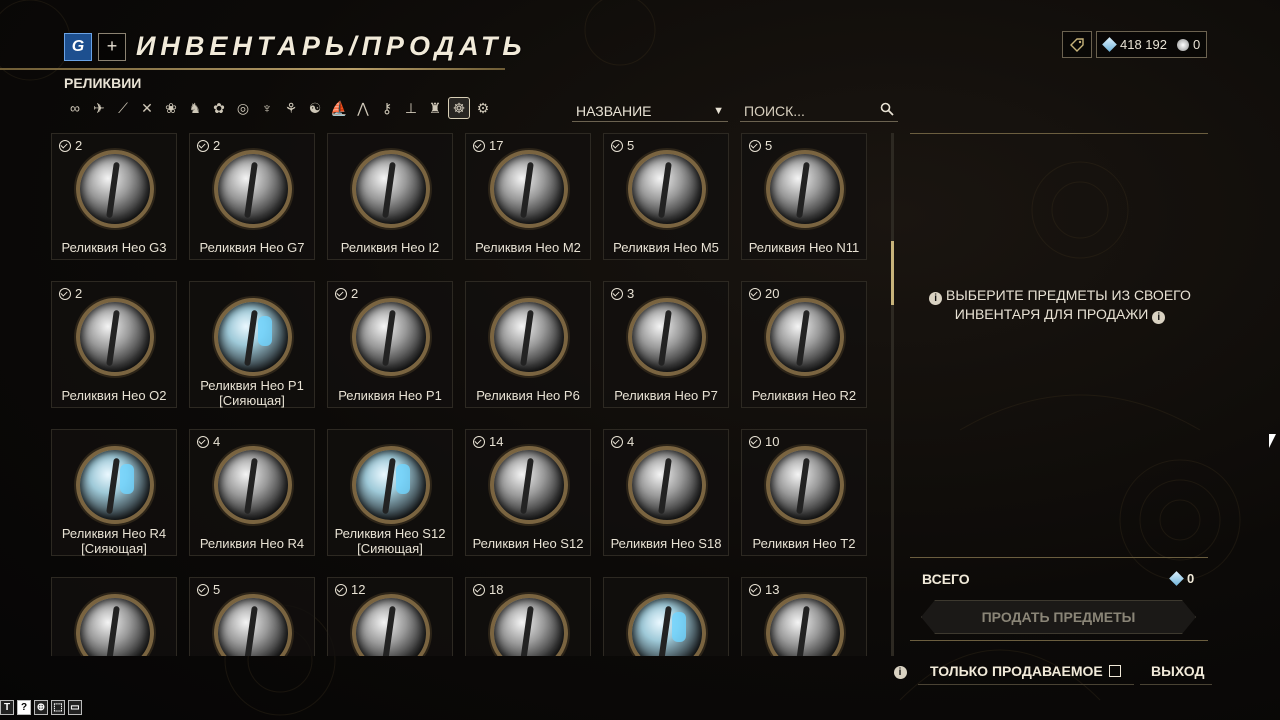 This screenshot has width=1280, height=720. What do you see at coordinates (483, 108) in the screenshot?
I see `misc-filter-icon: ⚙` at bounding box center [483, 108].